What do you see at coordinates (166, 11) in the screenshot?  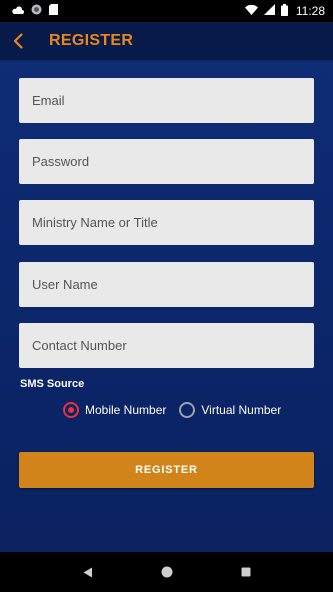 I see `status-bar: 11:28` at bounding box center [166, 11].